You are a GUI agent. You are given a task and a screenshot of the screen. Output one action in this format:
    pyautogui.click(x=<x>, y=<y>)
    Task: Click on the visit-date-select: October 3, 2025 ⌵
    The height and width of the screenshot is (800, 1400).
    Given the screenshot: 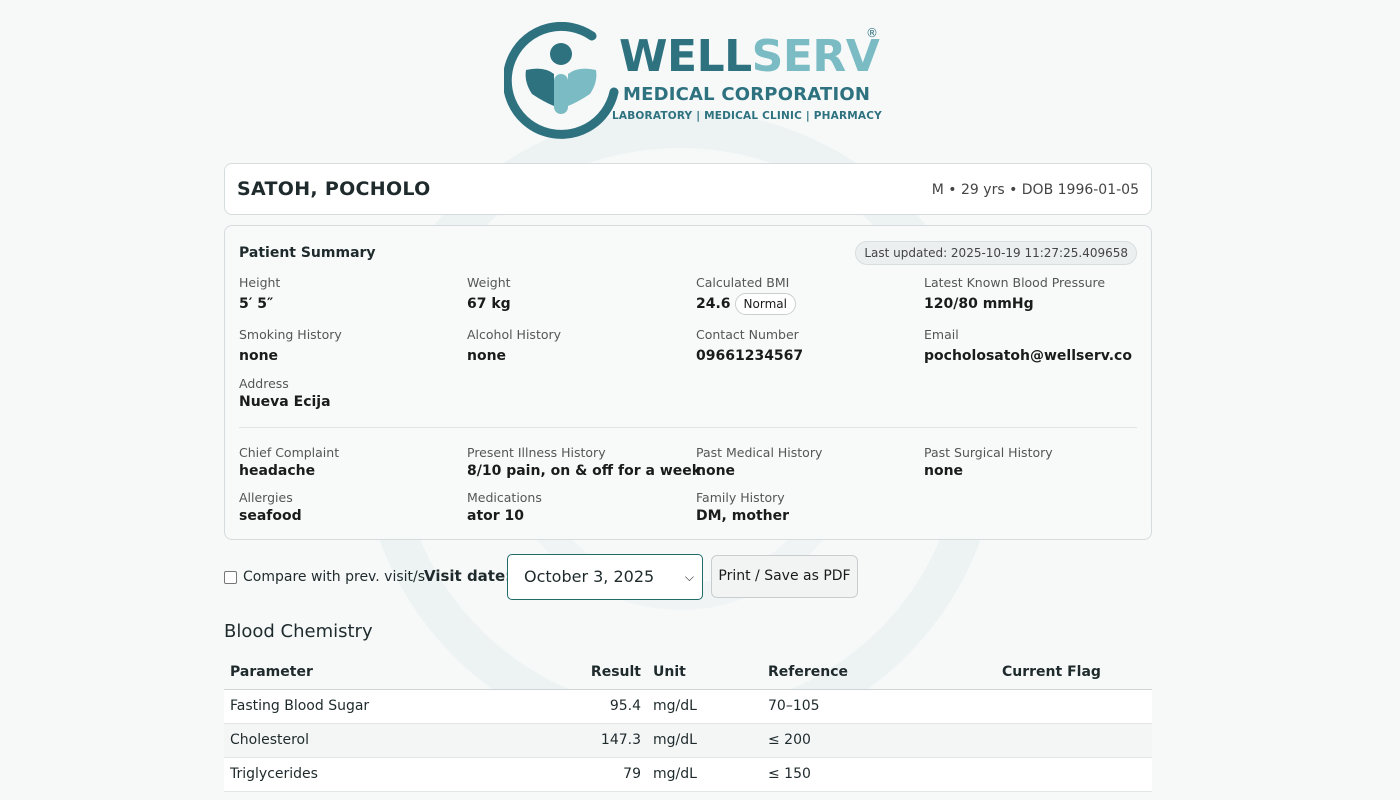 What is the action you would take?
    pyautogui.click(x=605, y=577)
    